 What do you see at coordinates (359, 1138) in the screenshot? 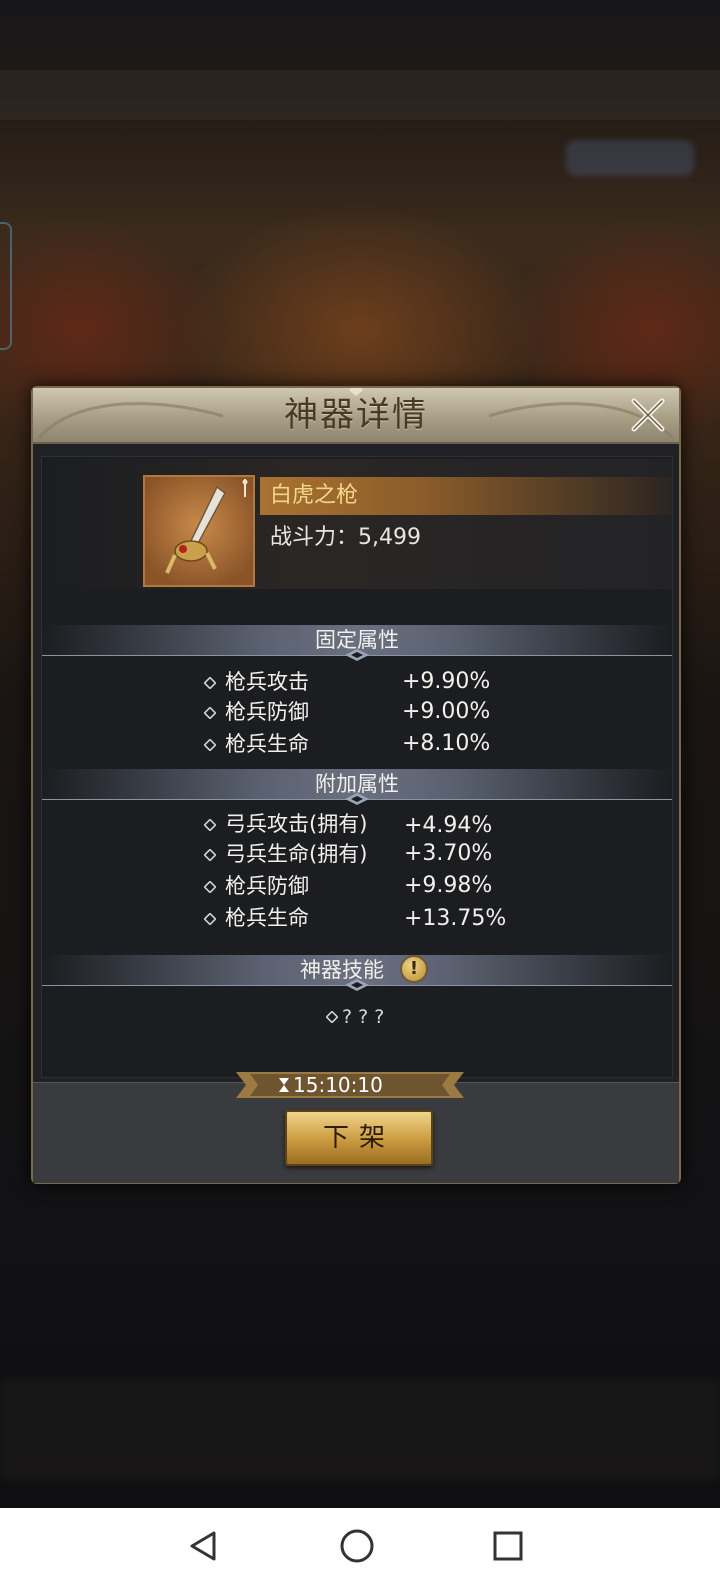
I see `unlist-button: 下架` at bounding box center [359, 1138].